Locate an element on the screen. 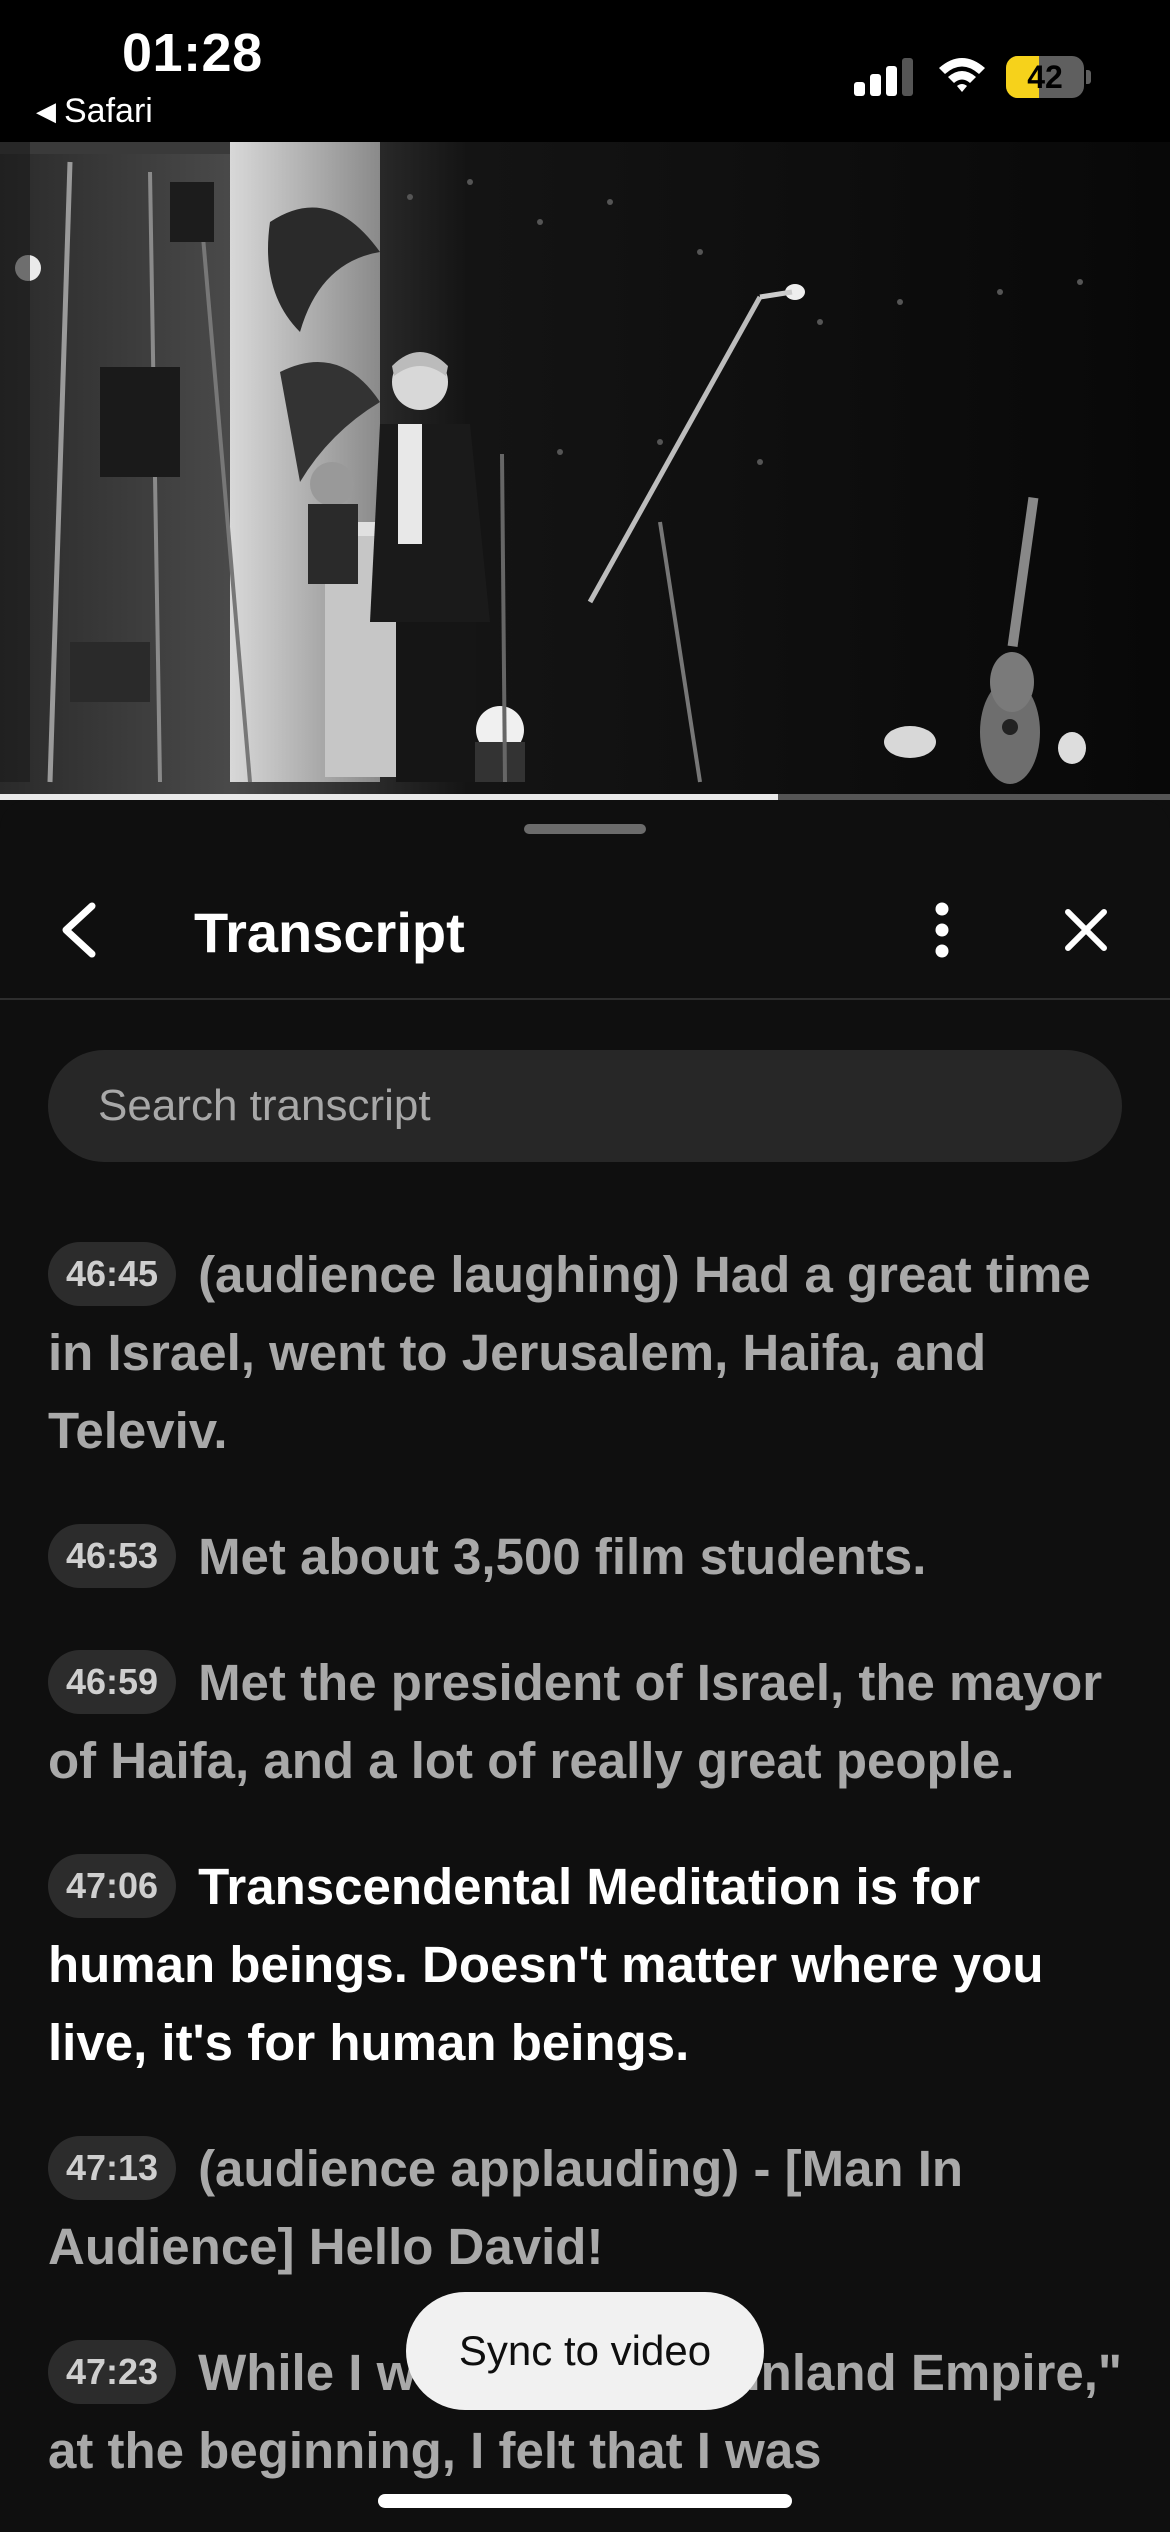 This screenshot has height=2532, width=1170. transcript-search is located at coordinates (585, 1106).